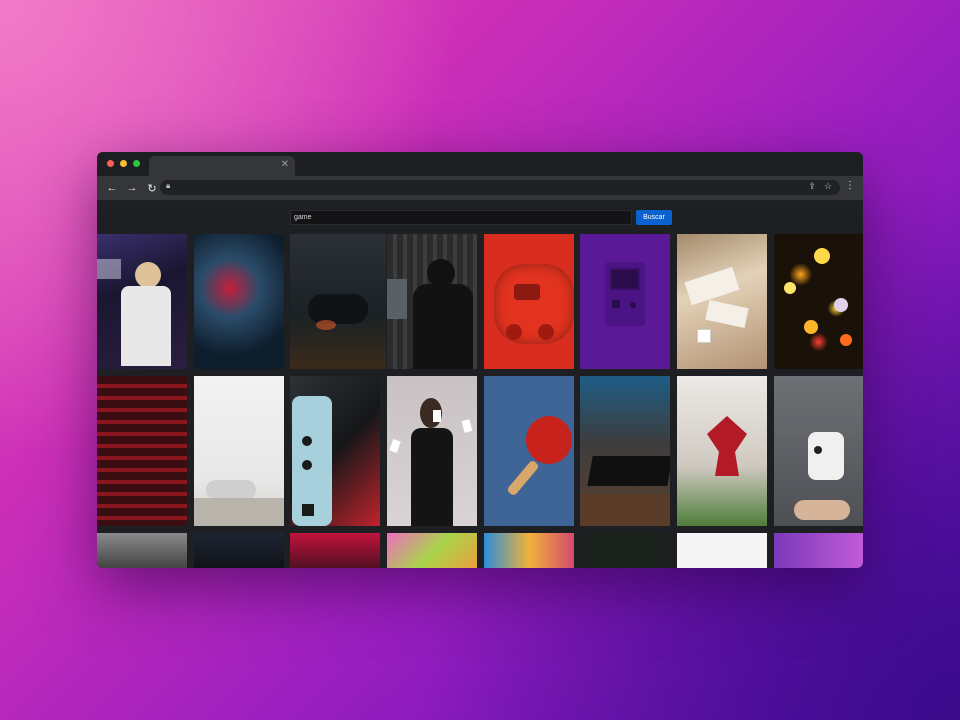 This screenshot has width=960, height=720. Describe the element at coordinates (828, 186) in the screenshot. I see `star-icon: ☆` at that location.